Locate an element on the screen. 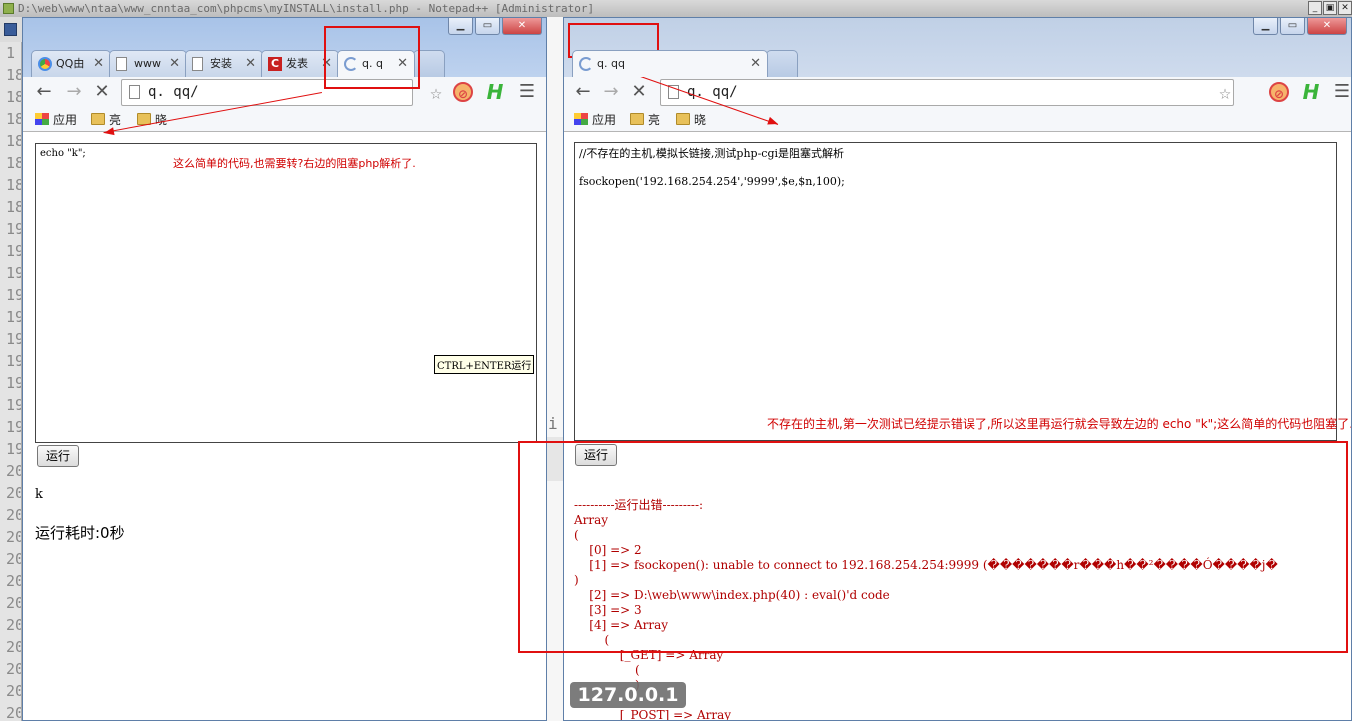 The height and width of the screenshot is (721, 1352). new-tab-button is located at coordinates (782, 63).